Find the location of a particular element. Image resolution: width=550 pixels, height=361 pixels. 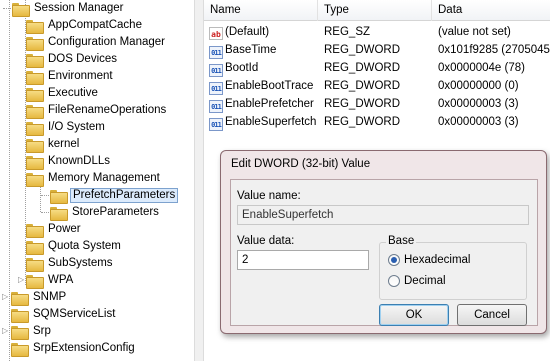

tree-item-executive: Executive is located at coordinates (63, 93).